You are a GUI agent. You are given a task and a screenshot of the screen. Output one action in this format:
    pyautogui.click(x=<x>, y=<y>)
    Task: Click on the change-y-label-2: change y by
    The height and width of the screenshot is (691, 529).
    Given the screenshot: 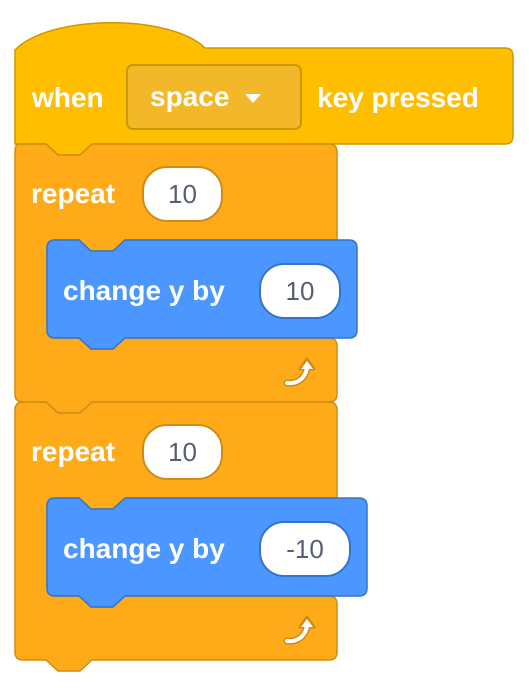 What is the action you would take?
    pyautogui.click(x=144, y=548)
    